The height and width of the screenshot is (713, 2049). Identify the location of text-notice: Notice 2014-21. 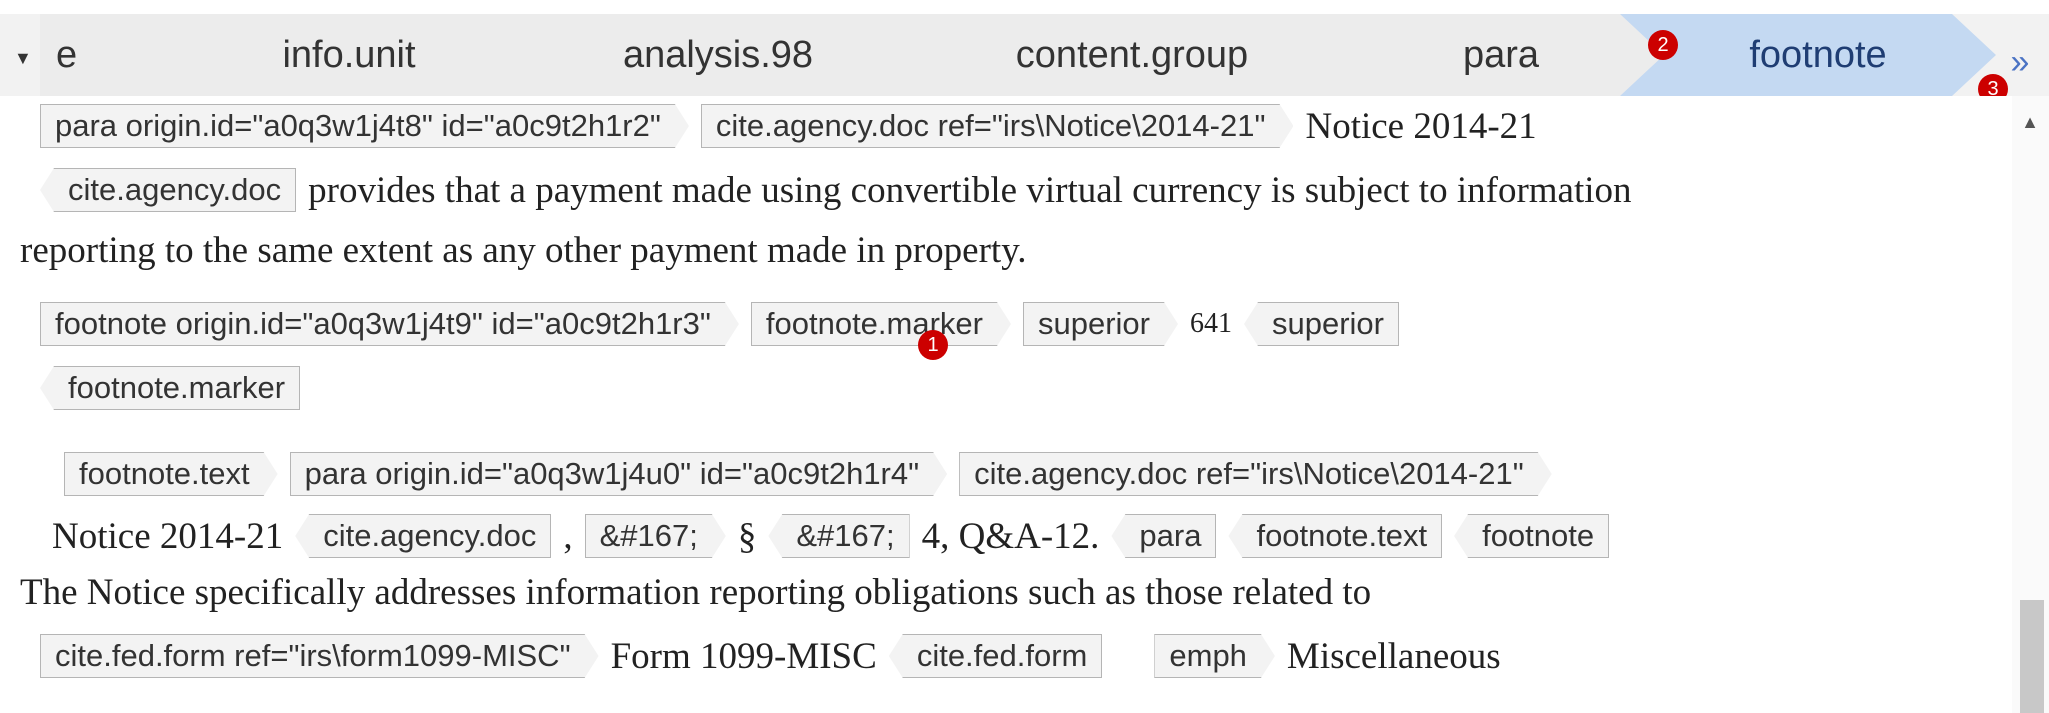
(1421, 126).